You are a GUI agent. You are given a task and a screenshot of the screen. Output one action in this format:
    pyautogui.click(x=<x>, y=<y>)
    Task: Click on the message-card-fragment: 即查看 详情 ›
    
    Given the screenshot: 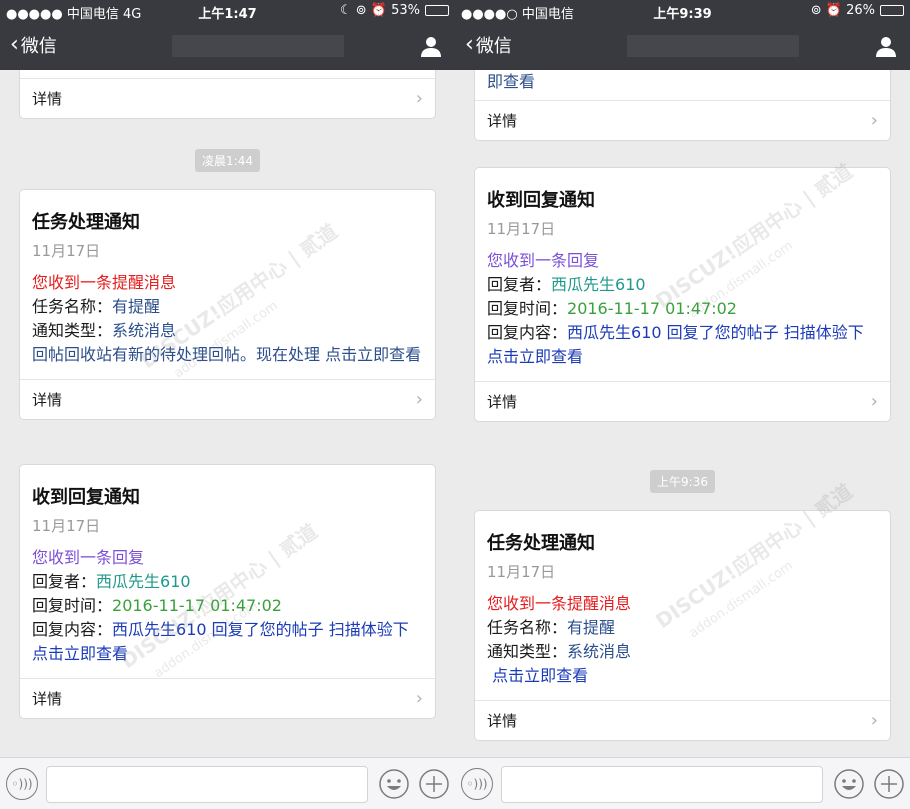 What is the action you would take?
    pyautogui.click(x=682, y=105)
    